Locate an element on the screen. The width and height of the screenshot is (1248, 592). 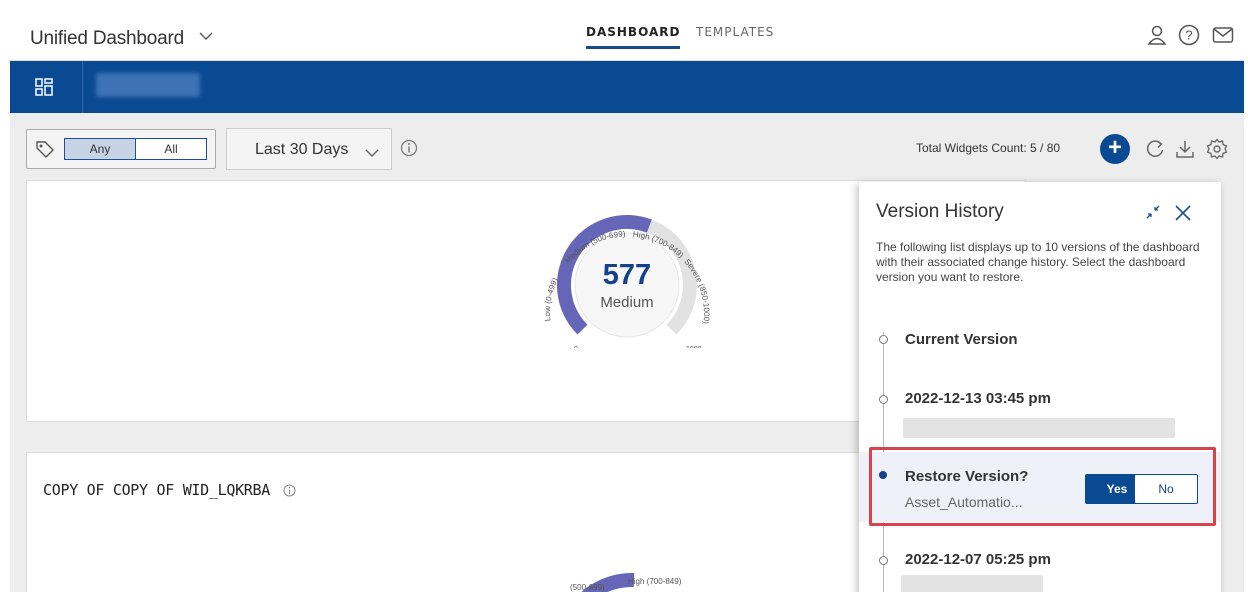
panel-title: Version History is located at coordinates (940, 211).